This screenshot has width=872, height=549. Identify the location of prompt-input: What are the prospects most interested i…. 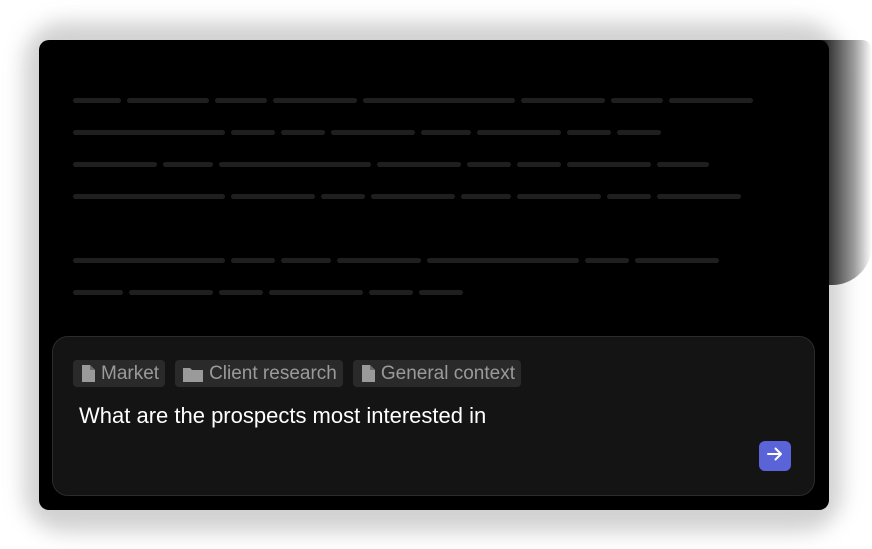
(282, 416).